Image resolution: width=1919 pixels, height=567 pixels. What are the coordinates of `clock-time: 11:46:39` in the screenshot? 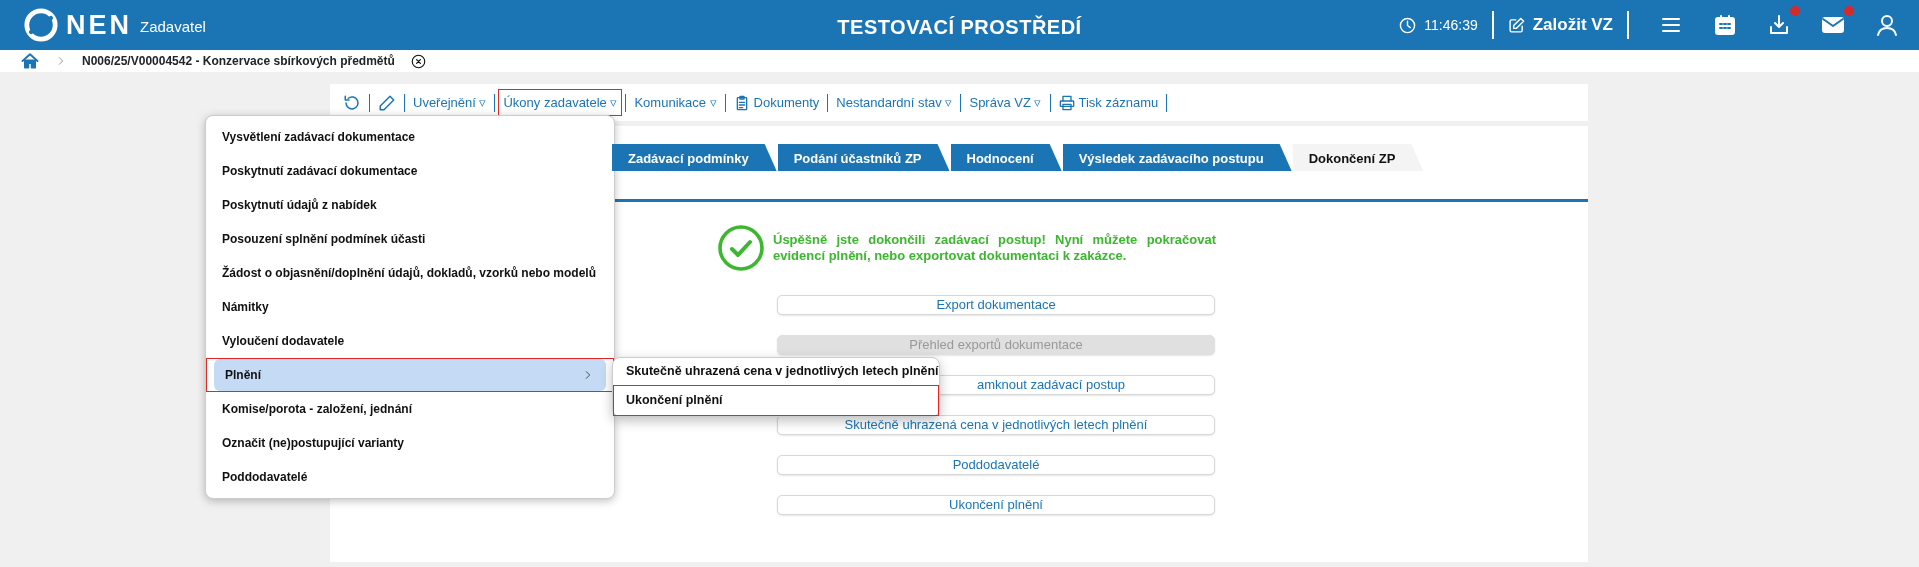 It's located at (1451, 25).